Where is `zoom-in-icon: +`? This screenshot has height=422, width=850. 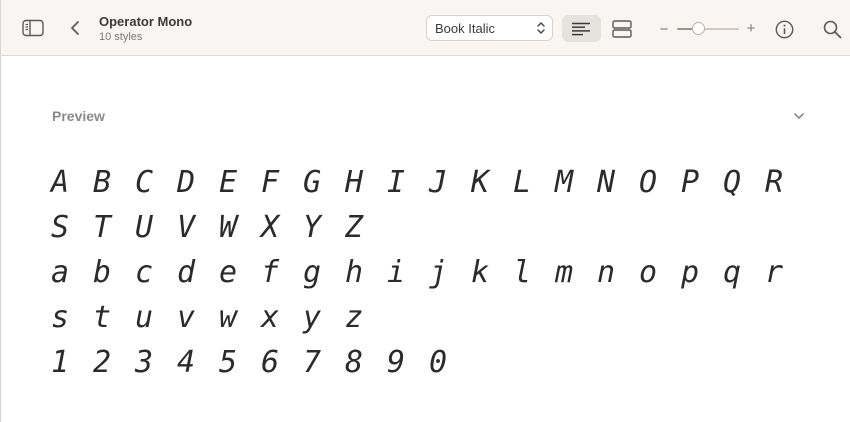 zoom-in-icon: + is located at coordinates (751, 28).